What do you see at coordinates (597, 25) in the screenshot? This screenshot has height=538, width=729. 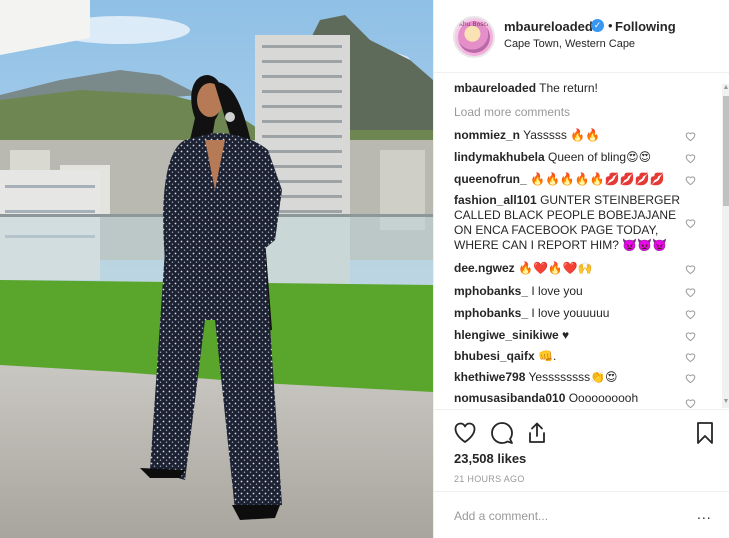 I see `verified-badge-icon: ✓` at bounding box center [597, 25].